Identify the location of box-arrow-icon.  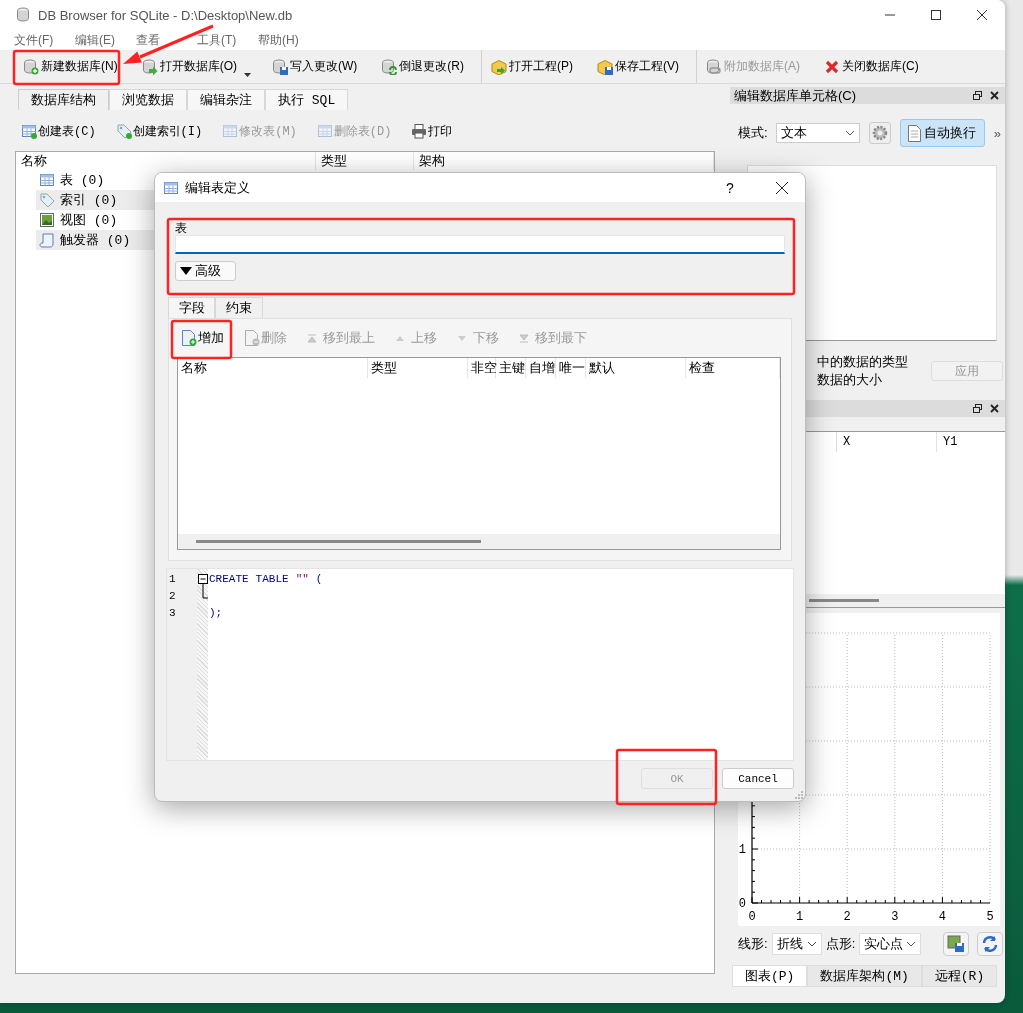
(499, 66).